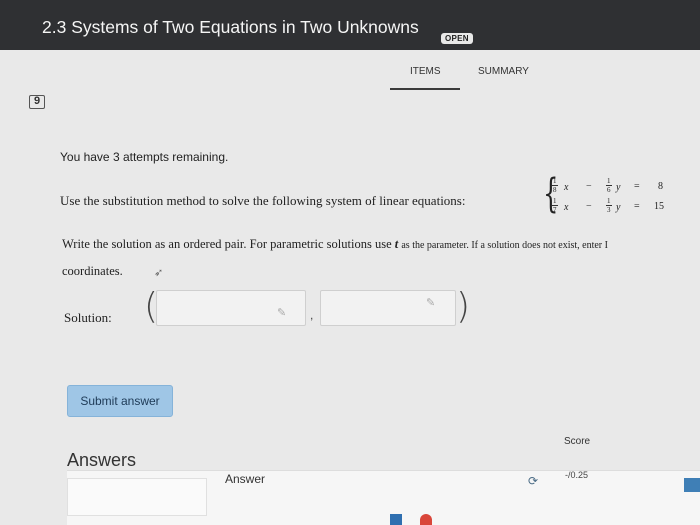 The width and height of the screenshot is (700, 525). I want to click on question-number: 9, so click(37, 102).